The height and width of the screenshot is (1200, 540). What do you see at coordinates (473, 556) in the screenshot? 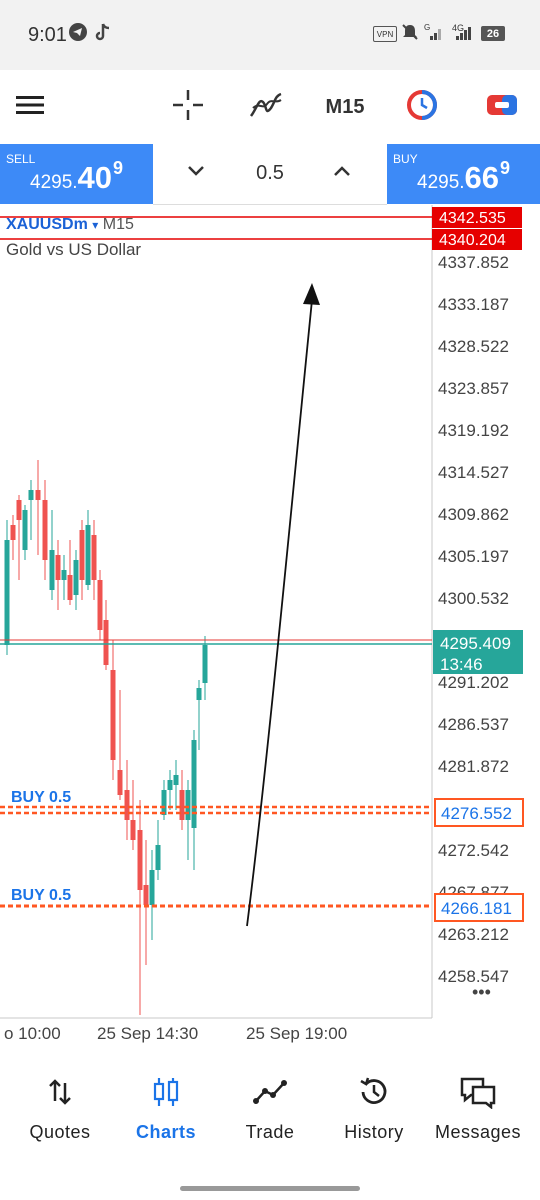
I see `price-axis-label: 4305.197` at bounding box center [473, 556].